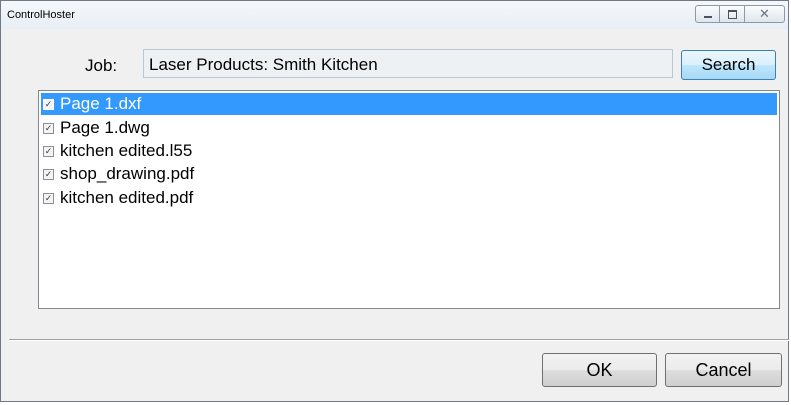  Describe the element at coordinates (409, 128) in the screenshot. I see `list-item: ✓ Page 1.dwg` at that location.